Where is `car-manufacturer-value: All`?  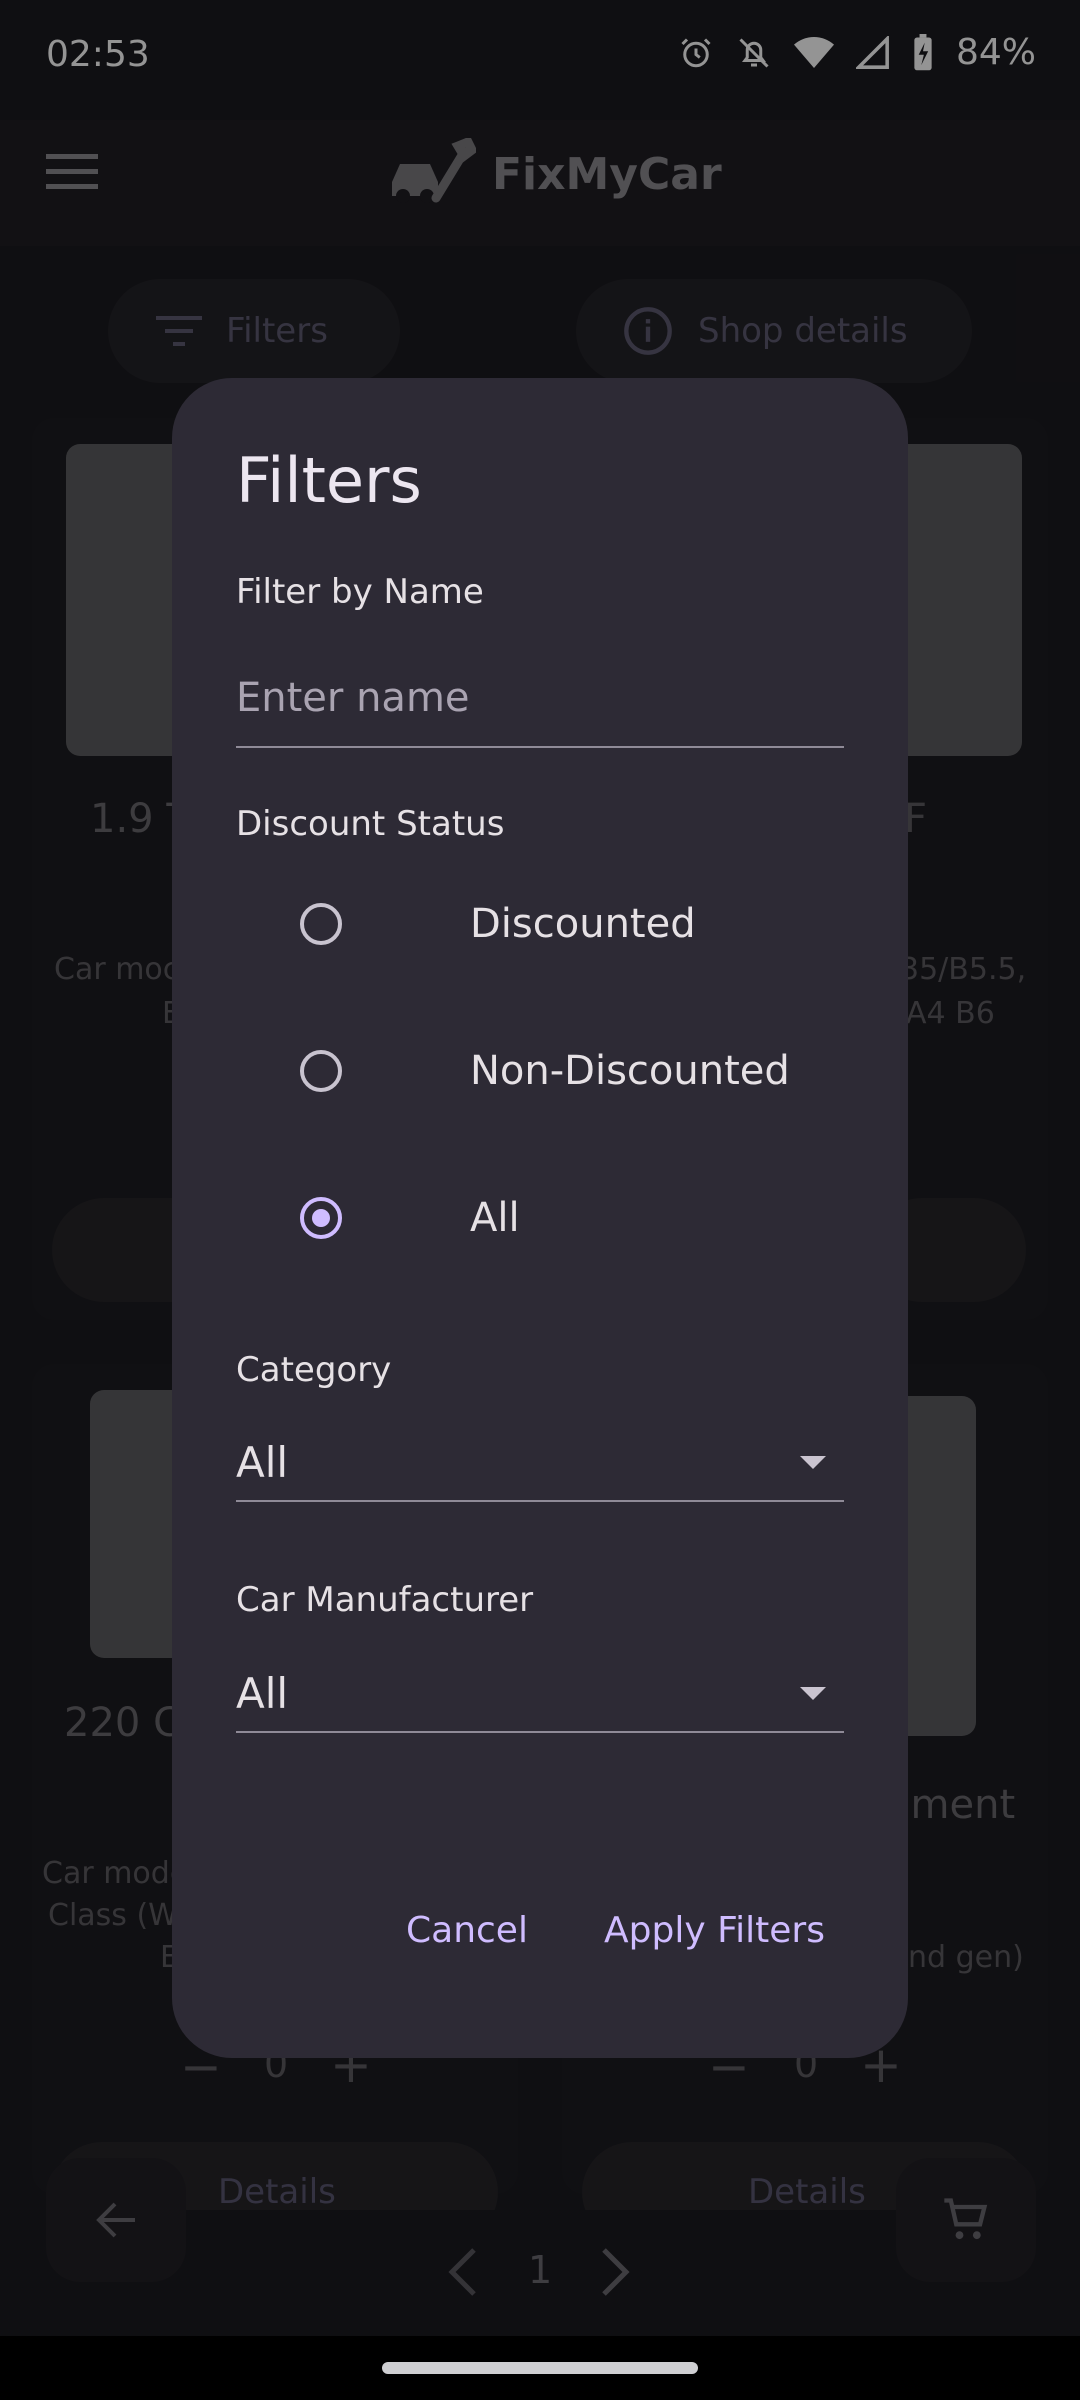
car-manufacturer-value: All is located at coordinates (262, 1693).